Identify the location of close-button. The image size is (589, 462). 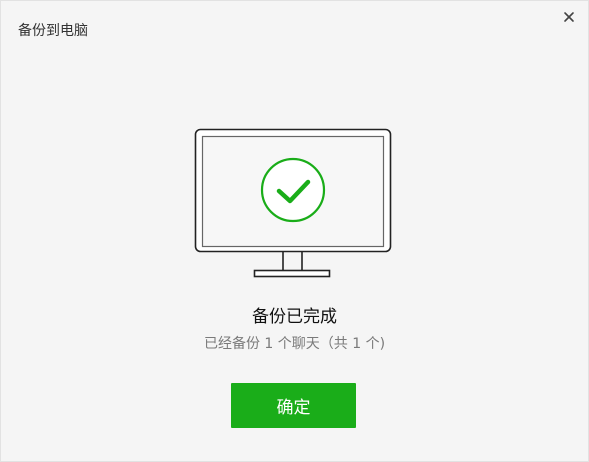
(569, 18).